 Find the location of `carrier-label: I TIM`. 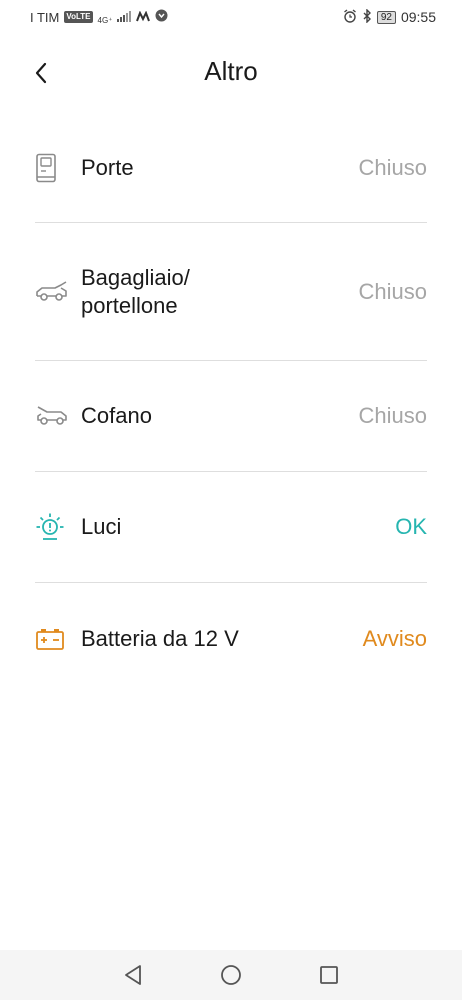

carrier-label: I TIM is located at coordinates (45, 17).